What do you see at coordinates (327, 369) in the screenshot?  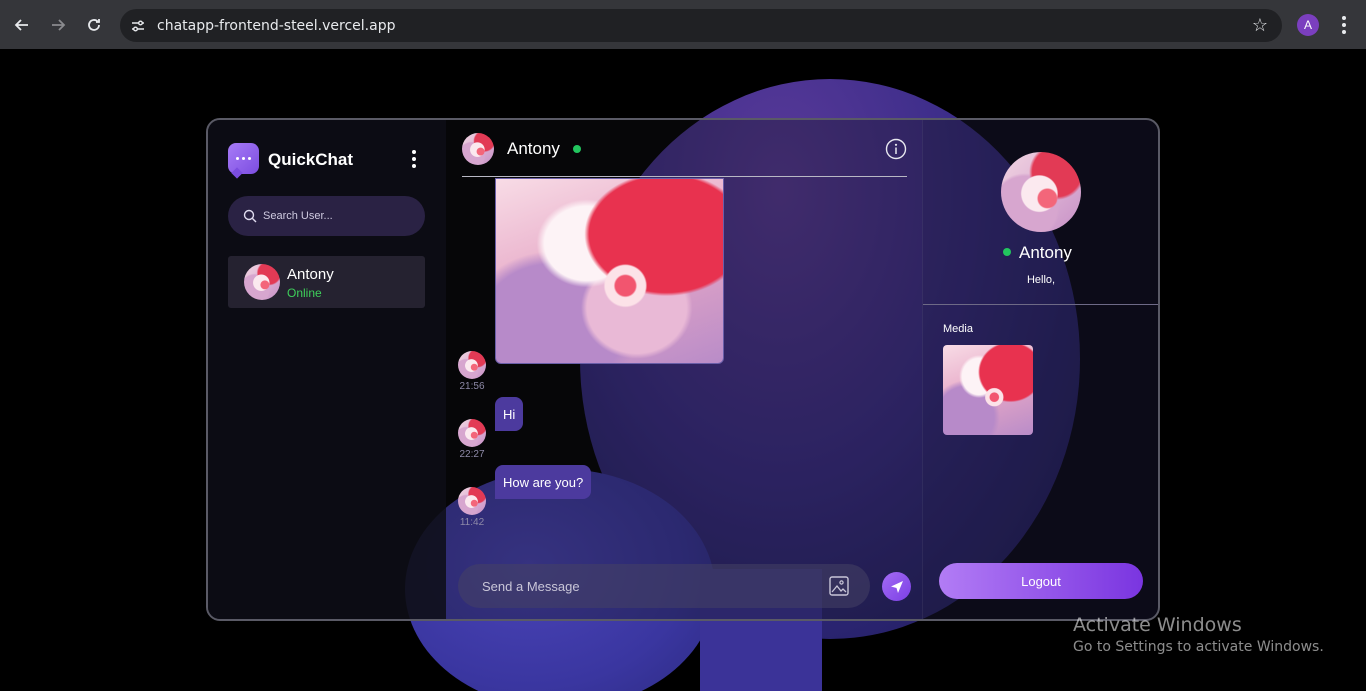 I see `sidebar: QuickChat Antony Online` at bounding box center [327, 369].